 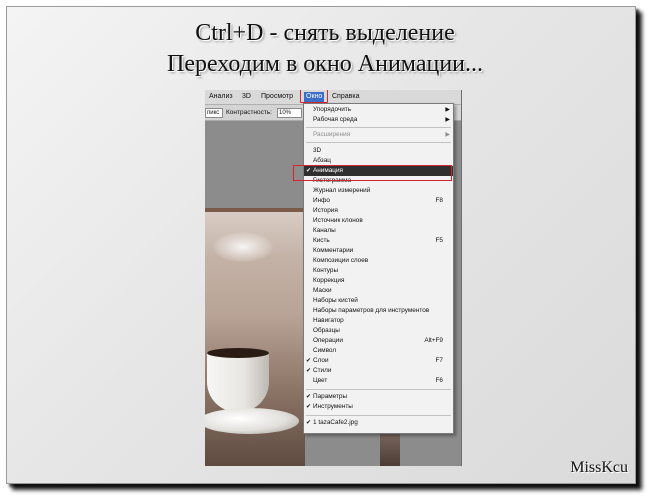 I want to click on menu-item-brush-presets: Наборы кистей, so click(x=378, y=301).